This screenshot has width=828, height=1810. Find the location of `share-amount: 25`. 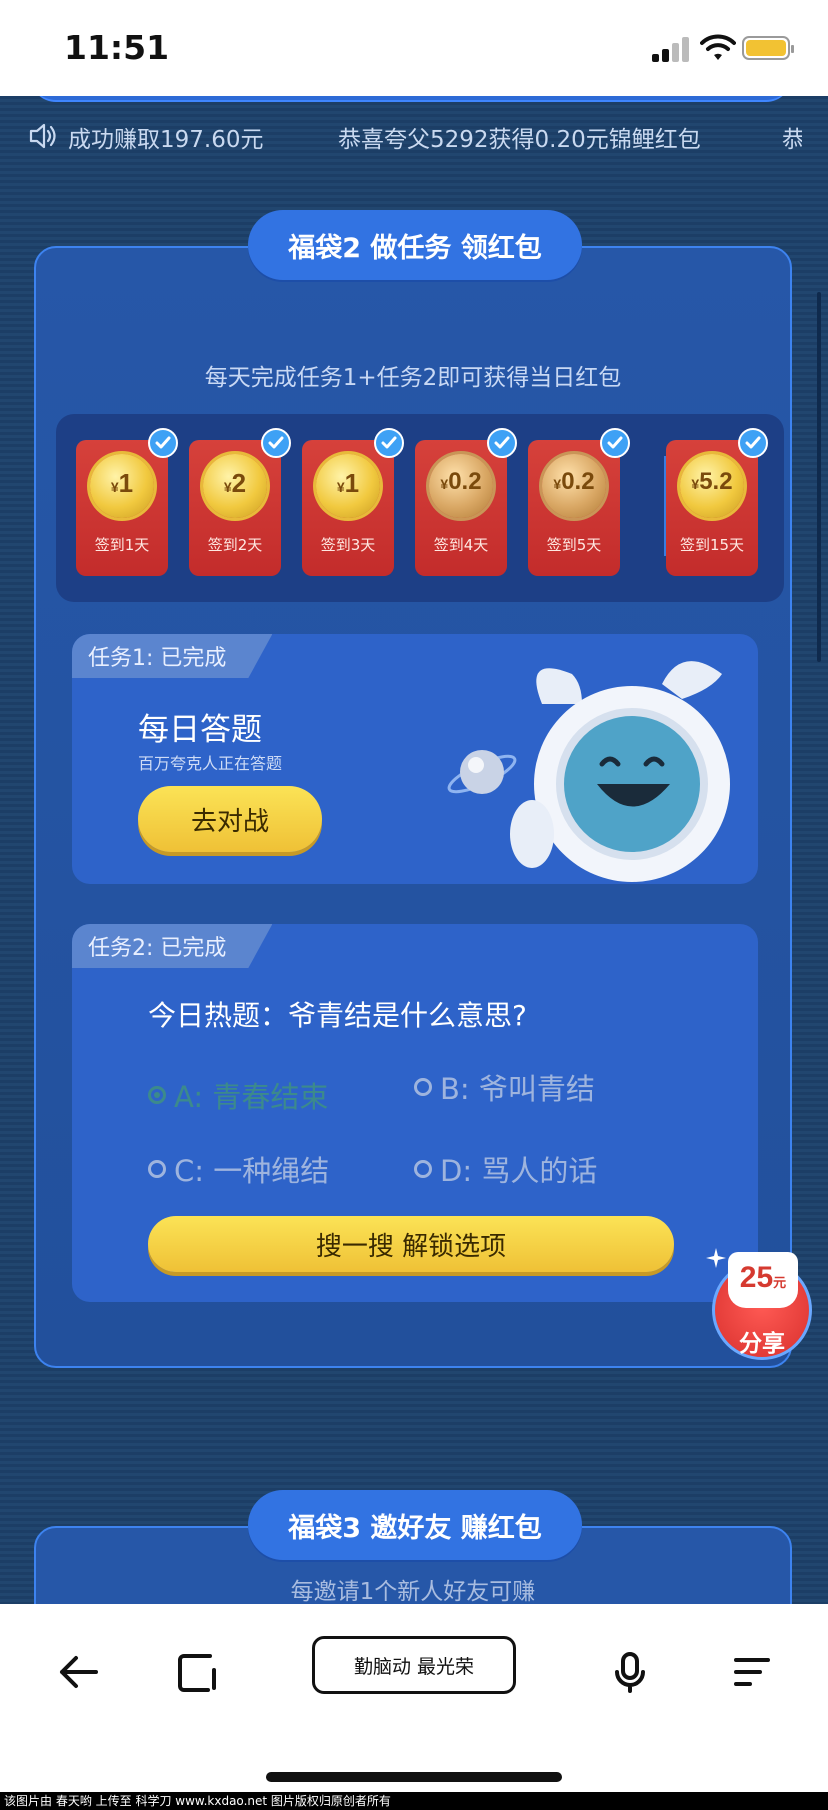

share-amount: 25 is located at coordinates (756, 1277).